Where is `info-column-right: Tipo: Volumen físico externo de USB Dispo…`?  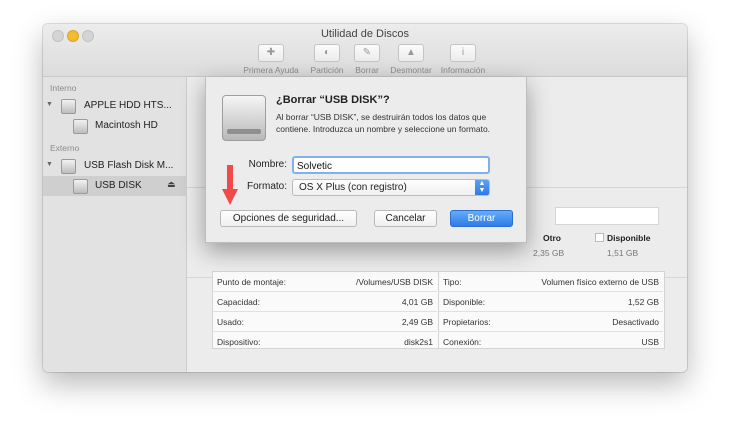 info-column-right: Tipo: Volumen físico externo de USB Dispo… is located at coordinates (551, 311).